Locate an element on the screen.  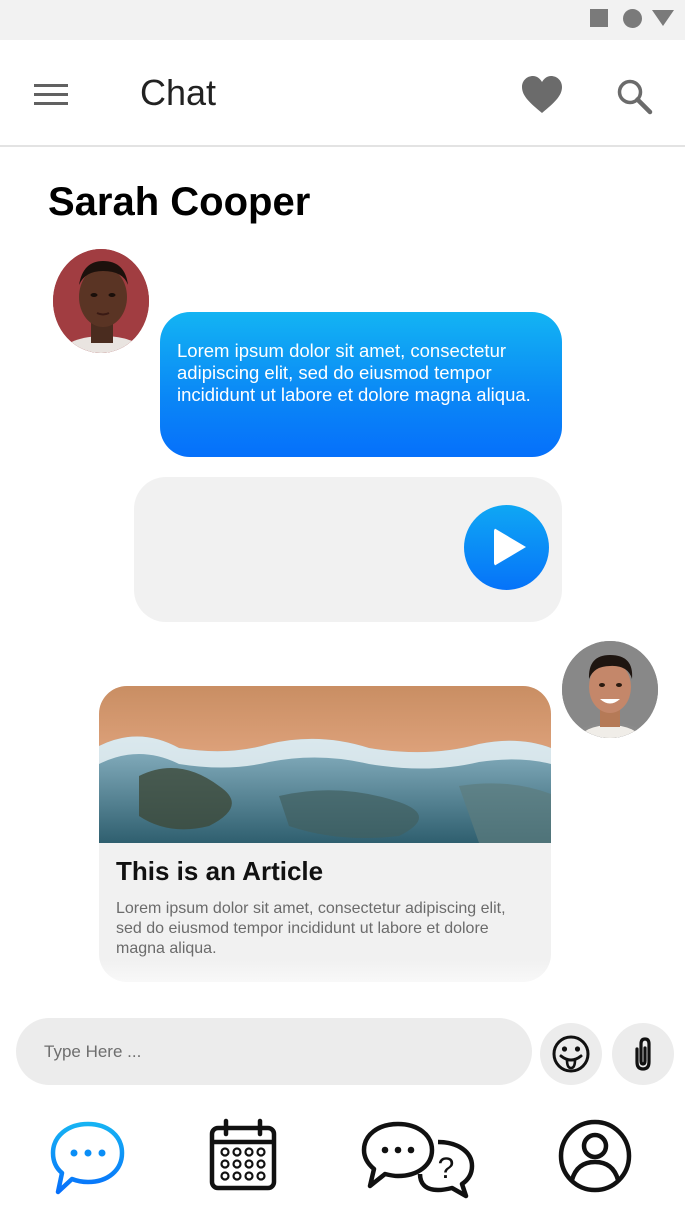
app-bar: Chat is located at coordinates (342, 93).